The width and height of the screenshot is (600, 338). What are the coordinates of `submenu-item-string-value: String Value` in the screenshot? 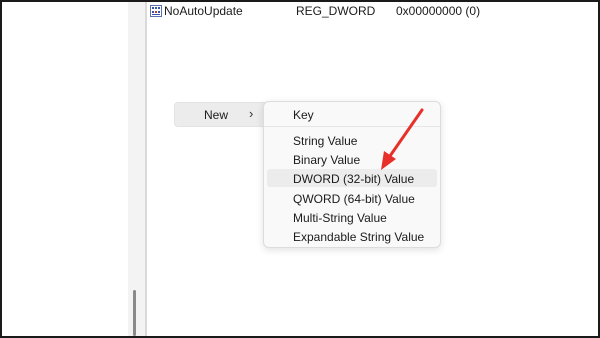 It's located at (352, 140).